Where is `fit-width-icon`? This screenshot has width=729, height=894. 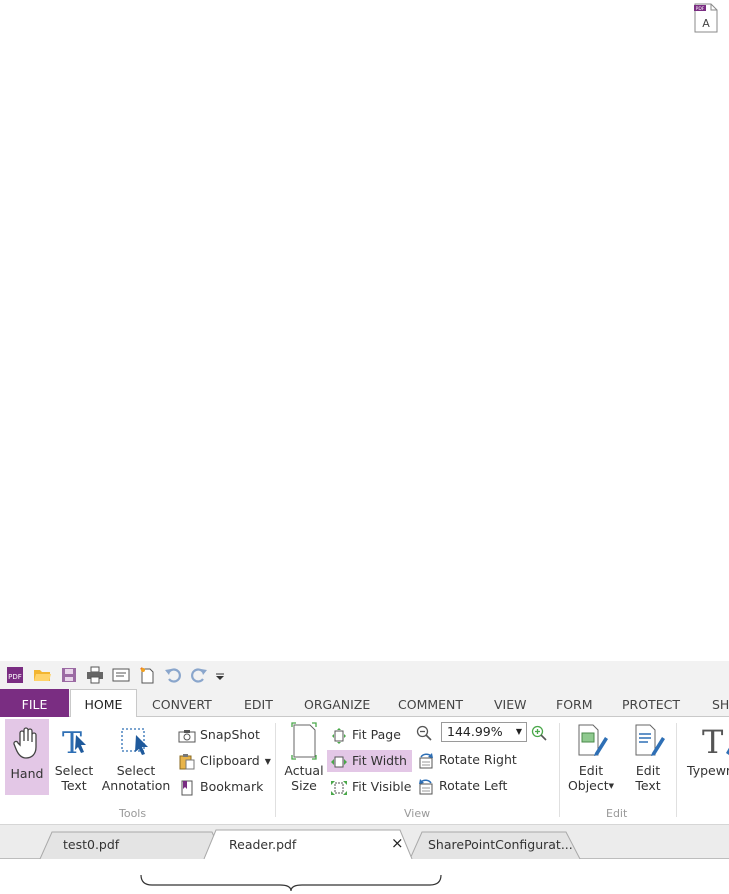 fit-width-icon is located at coordinates (339, 761).